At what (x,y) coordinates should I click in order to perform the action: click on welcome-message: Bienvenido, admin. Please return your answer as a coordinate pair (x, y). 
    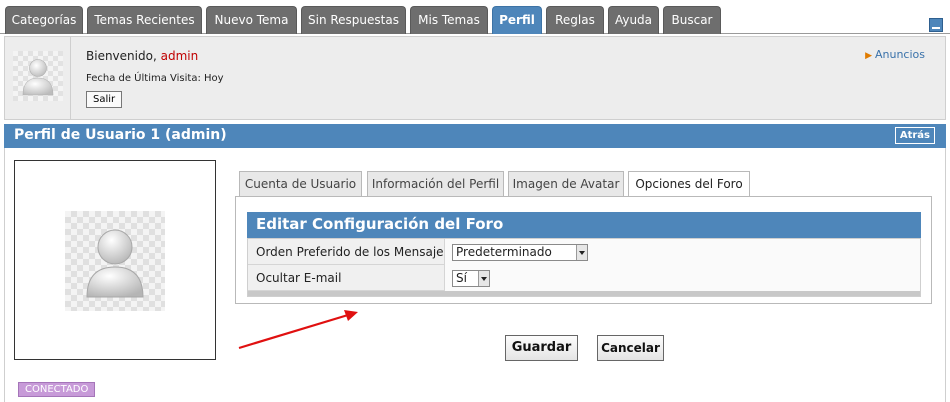
    Looking at the image, I should click on (142, 56).